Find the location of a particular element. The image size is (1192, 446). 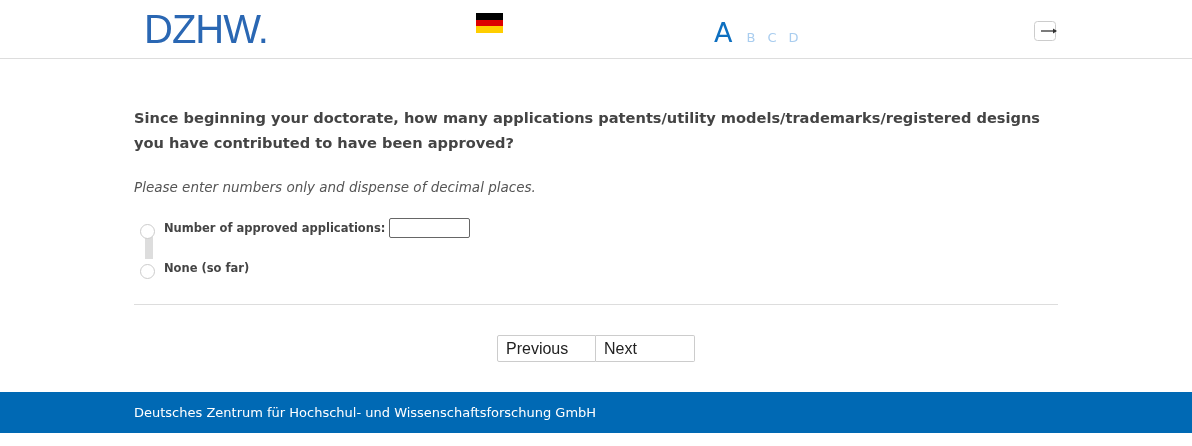

nav-button: Next is located at coordinates (645, 348).